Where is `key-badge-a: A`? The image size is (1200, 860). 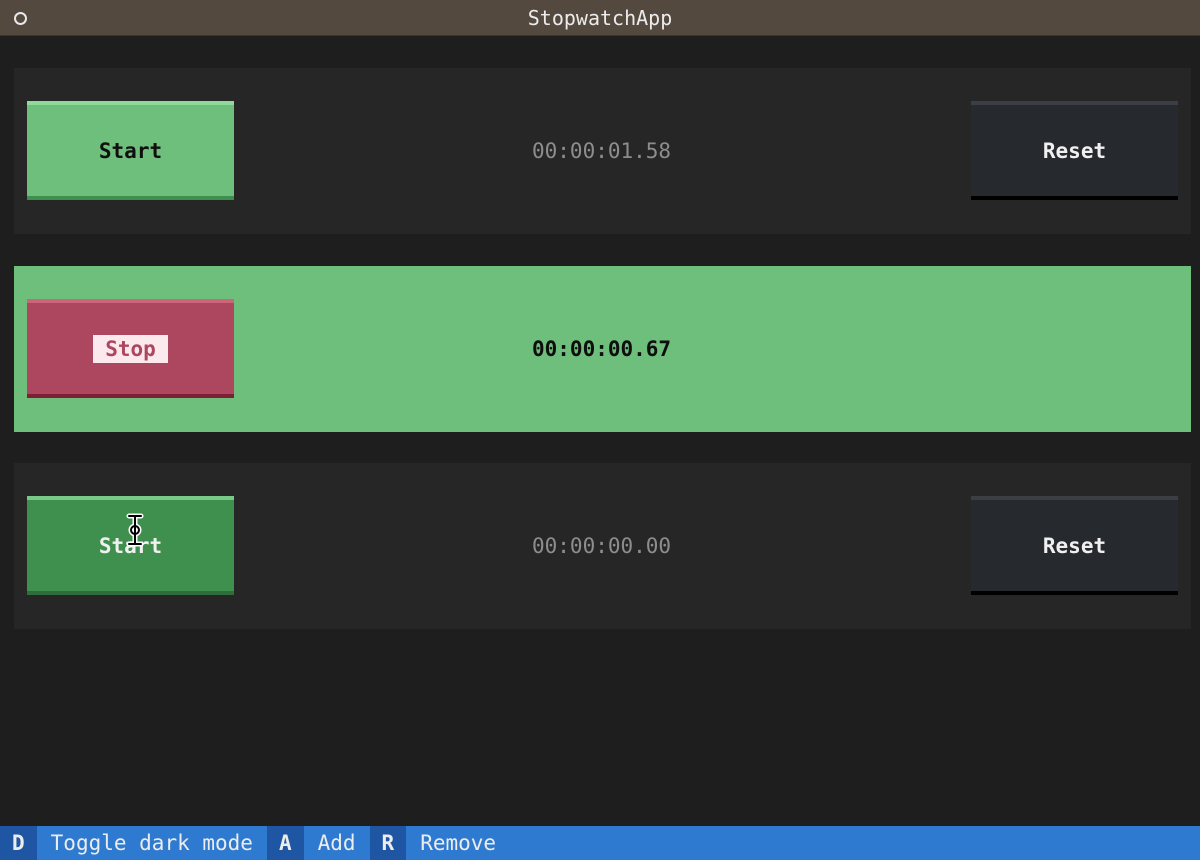 key-badge-a: A is located at coordinates (285, 843).